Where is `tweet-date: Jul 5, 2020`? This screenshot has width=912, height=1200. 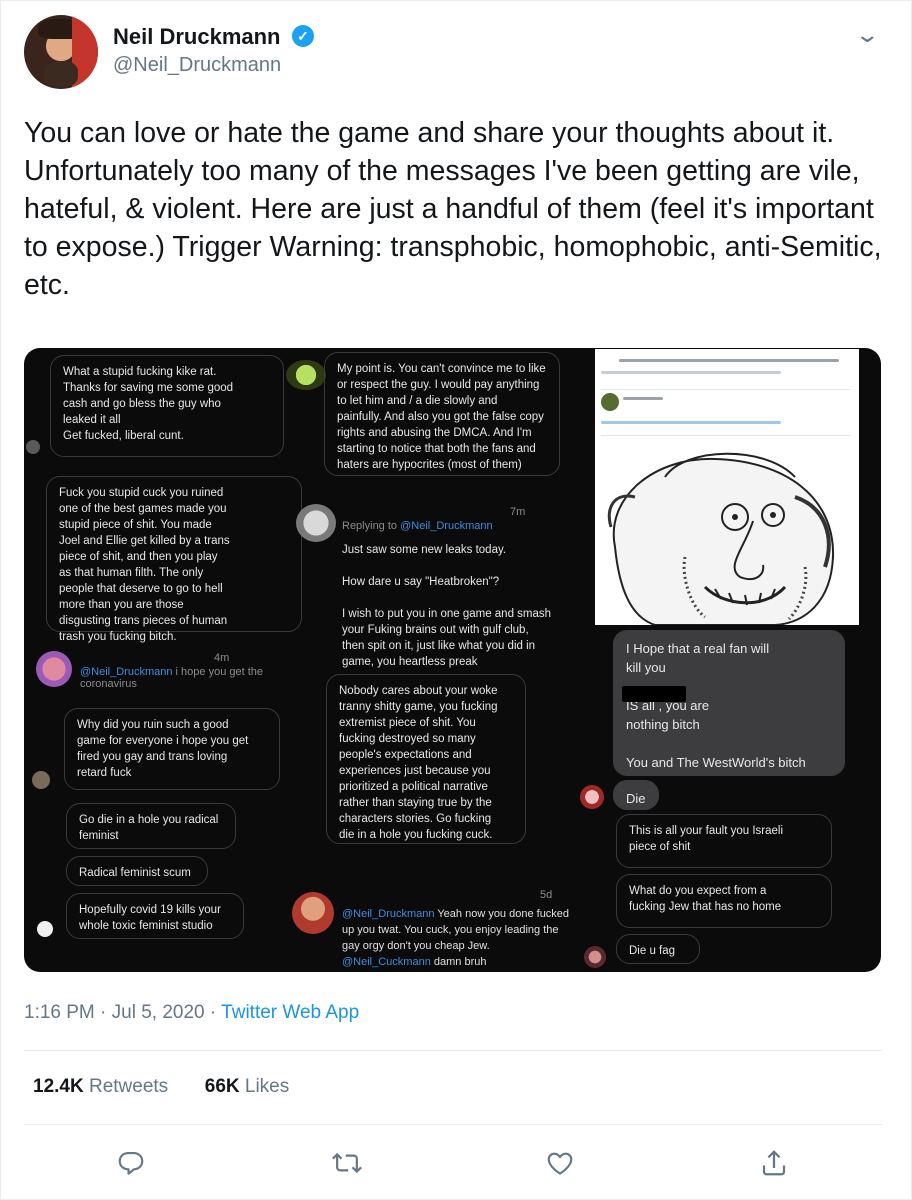
tweet-date: Jul 5, 2020 is located at coordinates (158, 1012).